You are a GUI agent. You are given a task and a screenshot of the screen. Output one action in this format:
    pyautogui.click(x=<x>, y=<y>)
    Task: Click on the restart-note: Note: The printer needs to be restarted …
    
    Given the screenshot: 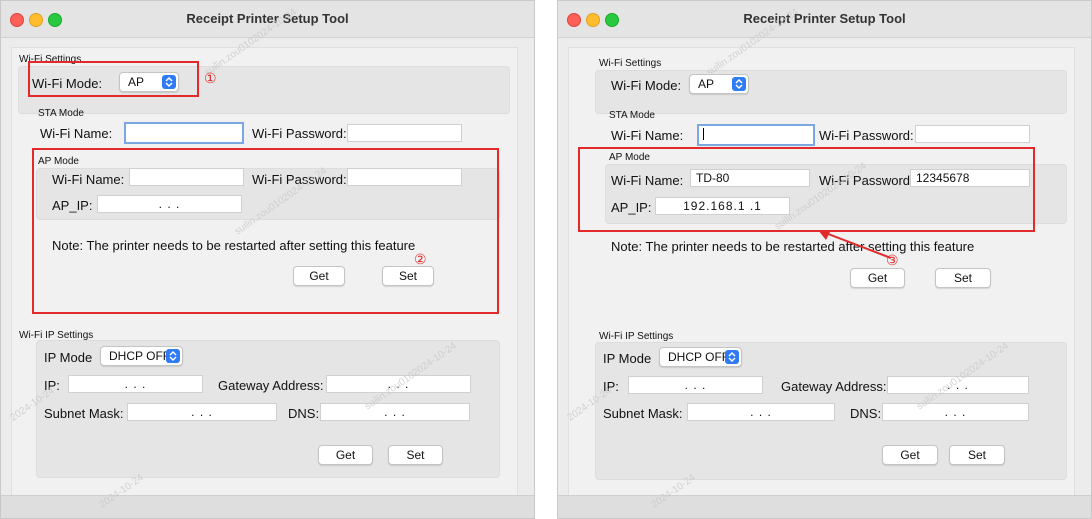 What is the action you would take?
    pyautogui.click(x=793, y=246)
    